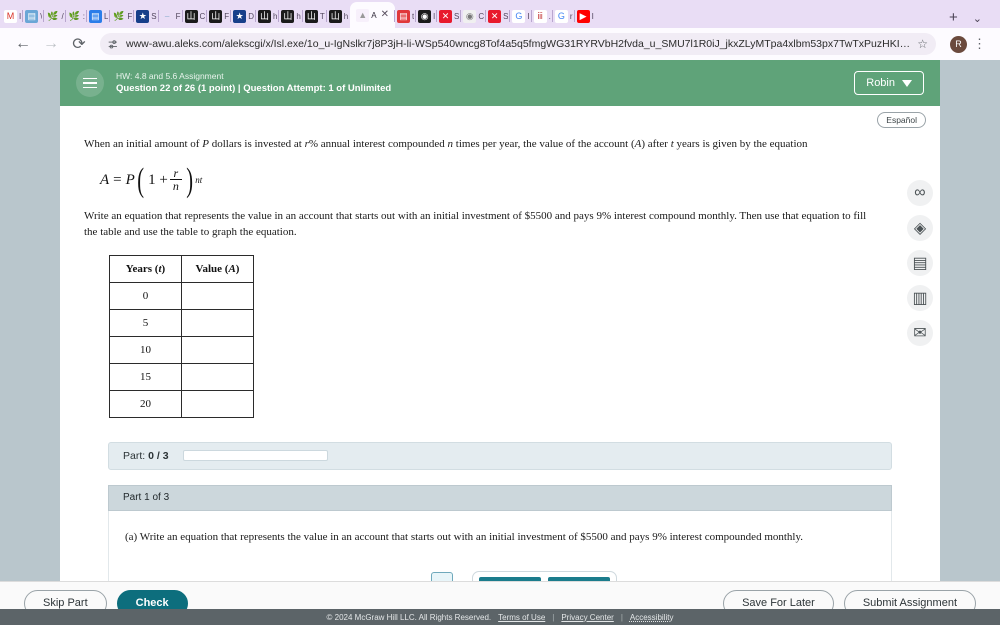 The height and width of the screenshot is (625, 1000). Describe the element at coordinates (363, 15) in the screenshot. I see `aleks-icon: ▲` at that location.